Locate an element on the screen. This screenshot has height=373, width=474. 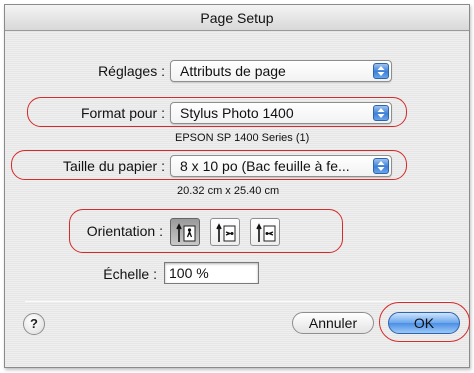
landscape-reversed-icon is located at coordinates (266, 232).